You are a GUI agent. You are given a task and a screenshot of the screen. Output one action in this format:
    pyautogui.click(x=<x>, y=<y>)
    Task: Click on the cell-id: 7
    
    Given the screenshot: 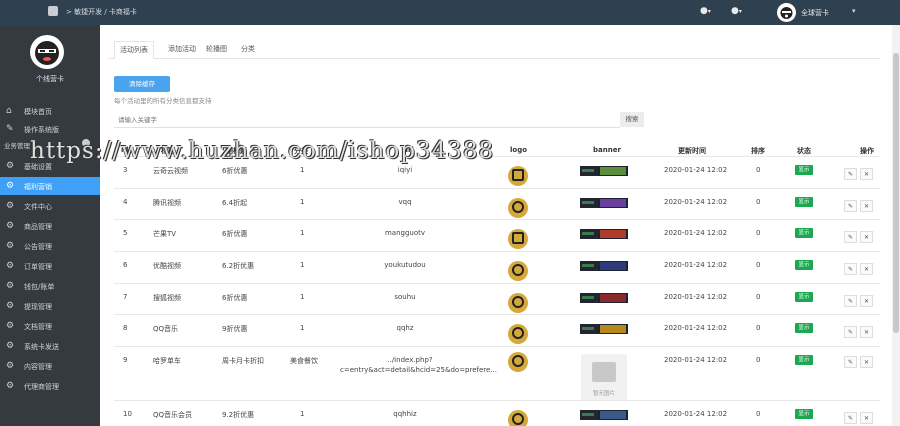 What is the action you would take?
    pyautogui.click(x=125, y=297)
    